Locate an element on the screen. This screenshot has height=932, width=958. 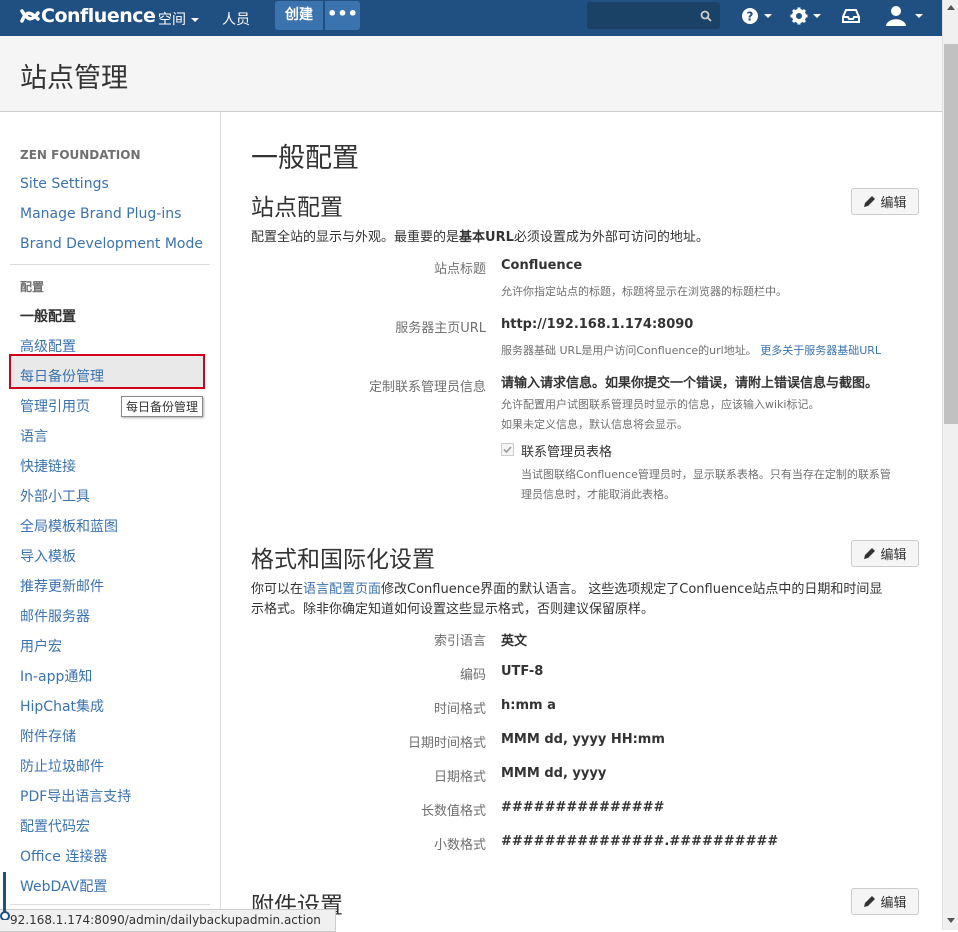
sidebar-section-zen: ZEN FOUNDATION is located at coordinates (80, 155).